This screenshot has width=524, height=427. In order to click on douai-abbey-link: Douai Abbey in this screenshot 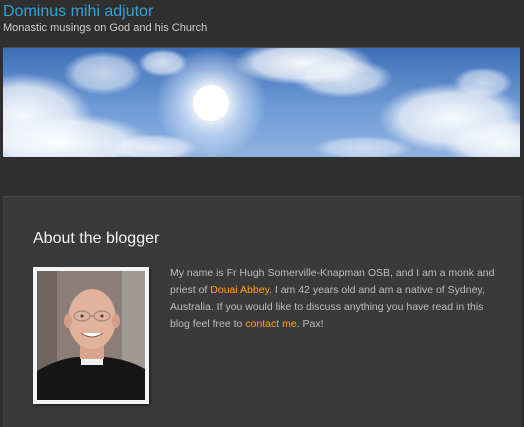, I will do `click(239, 290)`.